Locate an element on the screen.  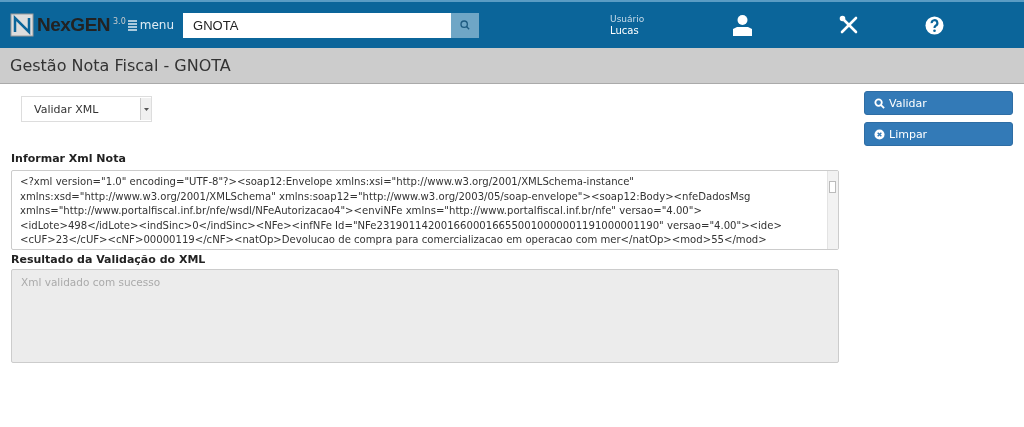
user-label: Usuário is located at coordinates (627, 19).